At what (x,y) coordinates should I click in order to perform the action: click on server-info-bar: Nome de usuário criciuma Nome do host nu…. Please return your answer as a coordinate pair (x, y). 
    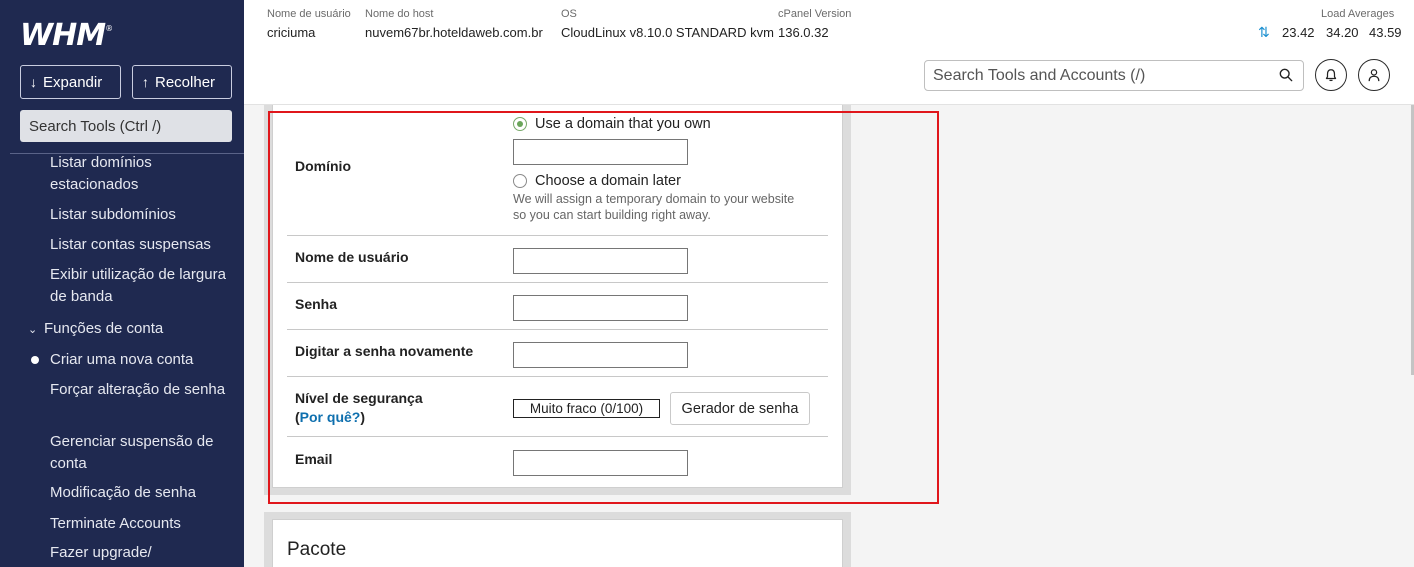
    Looking at the image, I should click on (829, 22).